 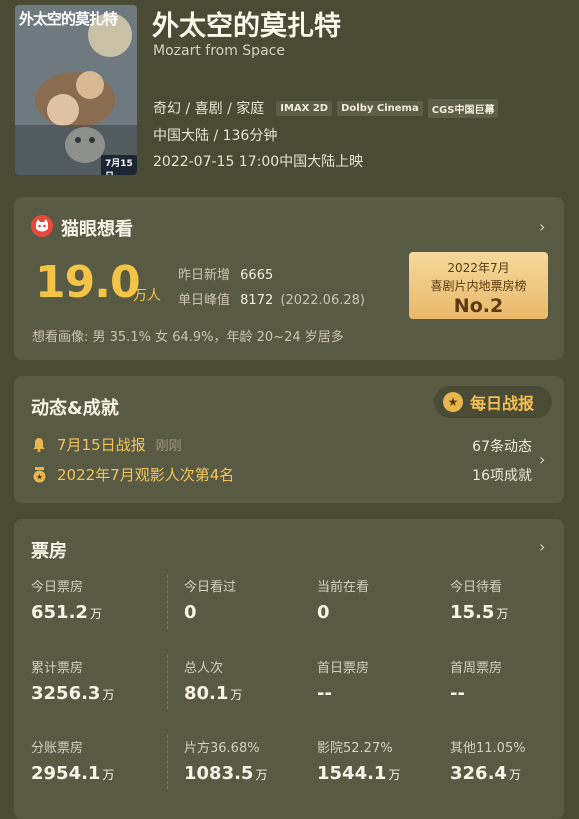 What do you see at coordinates (42, 226) in the screenshot?
I see `maoyan-cat-icon` at bounding box center [42, 226].